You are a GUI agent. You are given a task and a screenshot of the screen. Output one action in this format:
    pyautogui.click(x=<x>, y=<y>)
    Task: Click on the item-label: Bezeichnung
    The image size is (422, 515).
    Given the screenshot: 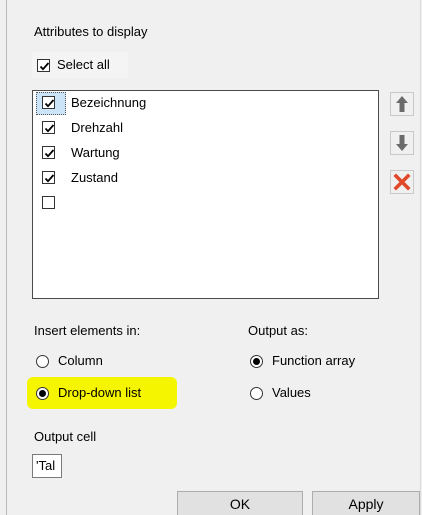 What is the action you would take?
    pyautogui.click(x=109, y=102)
    